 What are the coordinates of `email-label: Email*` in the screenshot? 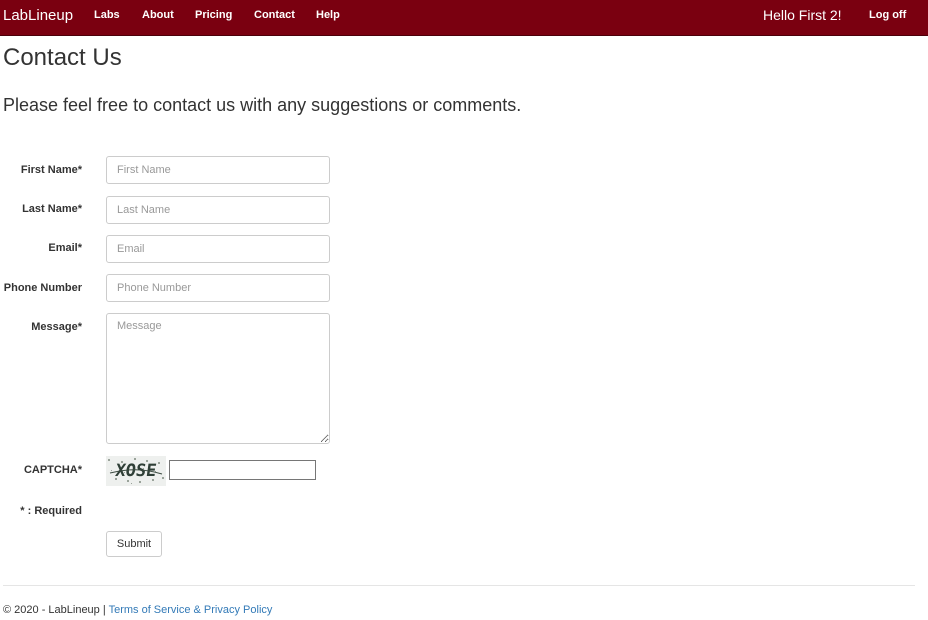 It's located at (65, 248).